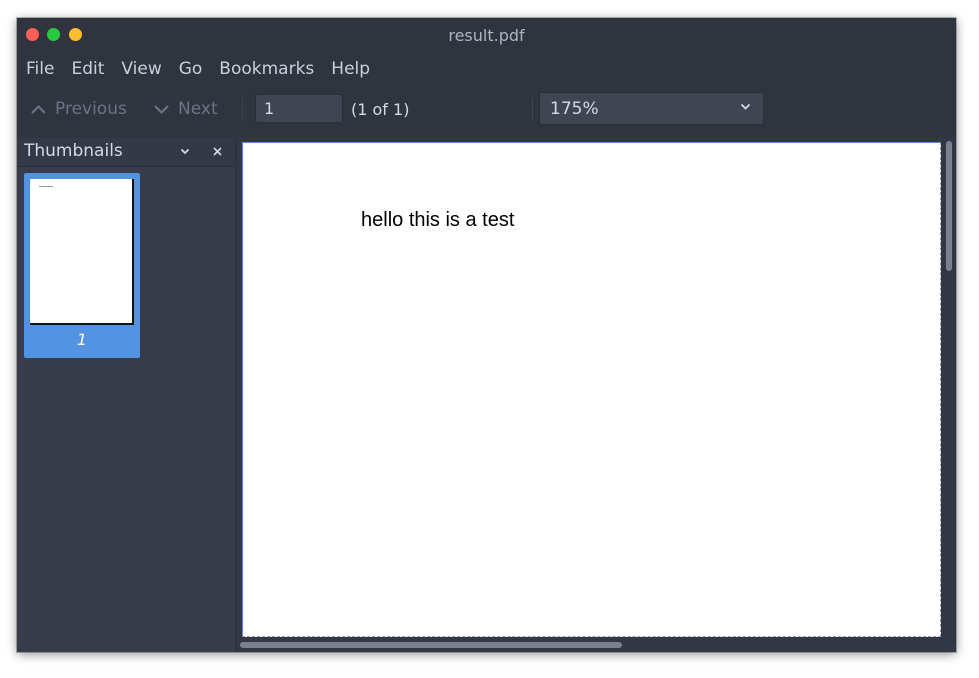 Image resolution: width=979 pixels, height=678 pixels. I want to click on menu-file: File, so click(39, 69).